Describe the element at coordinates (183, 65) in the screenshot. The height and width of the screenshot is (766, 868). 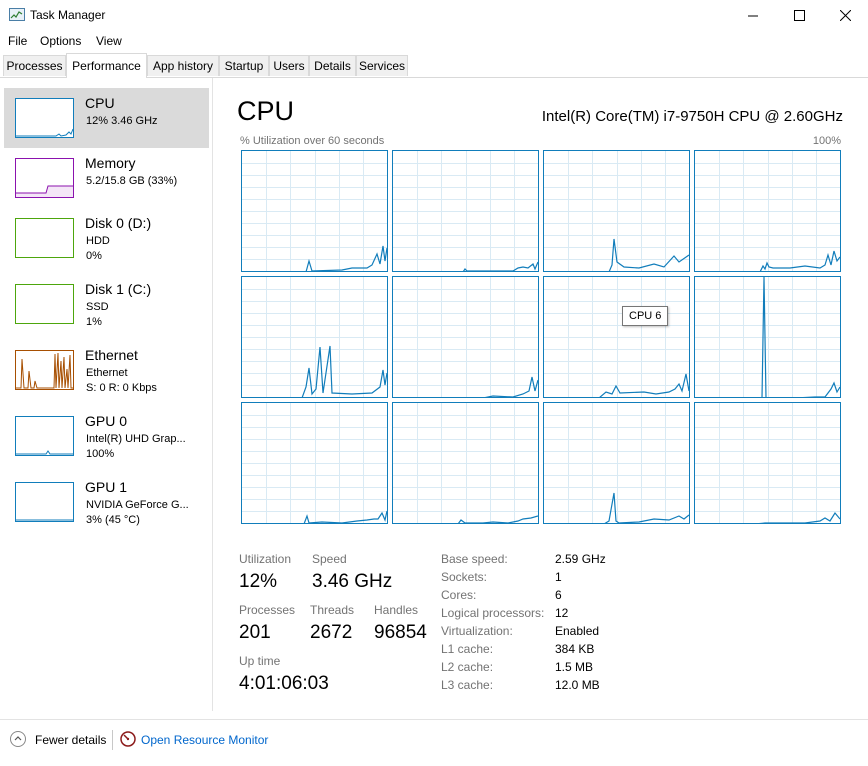
I see `tab-app-history: App history` at that location.